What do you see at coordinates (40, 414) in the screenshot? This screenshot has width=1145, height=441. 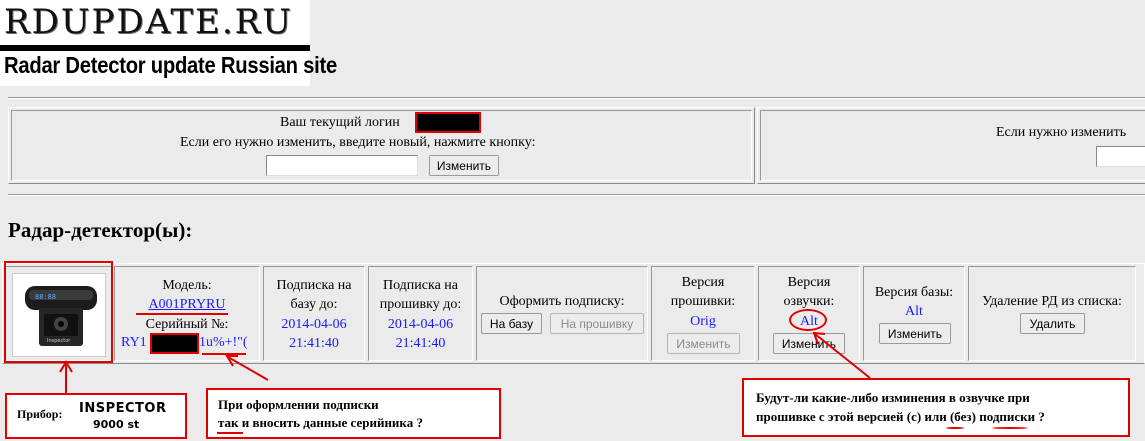 I see `device-callout-label: Прибор:` at bounding box center [40, 414].